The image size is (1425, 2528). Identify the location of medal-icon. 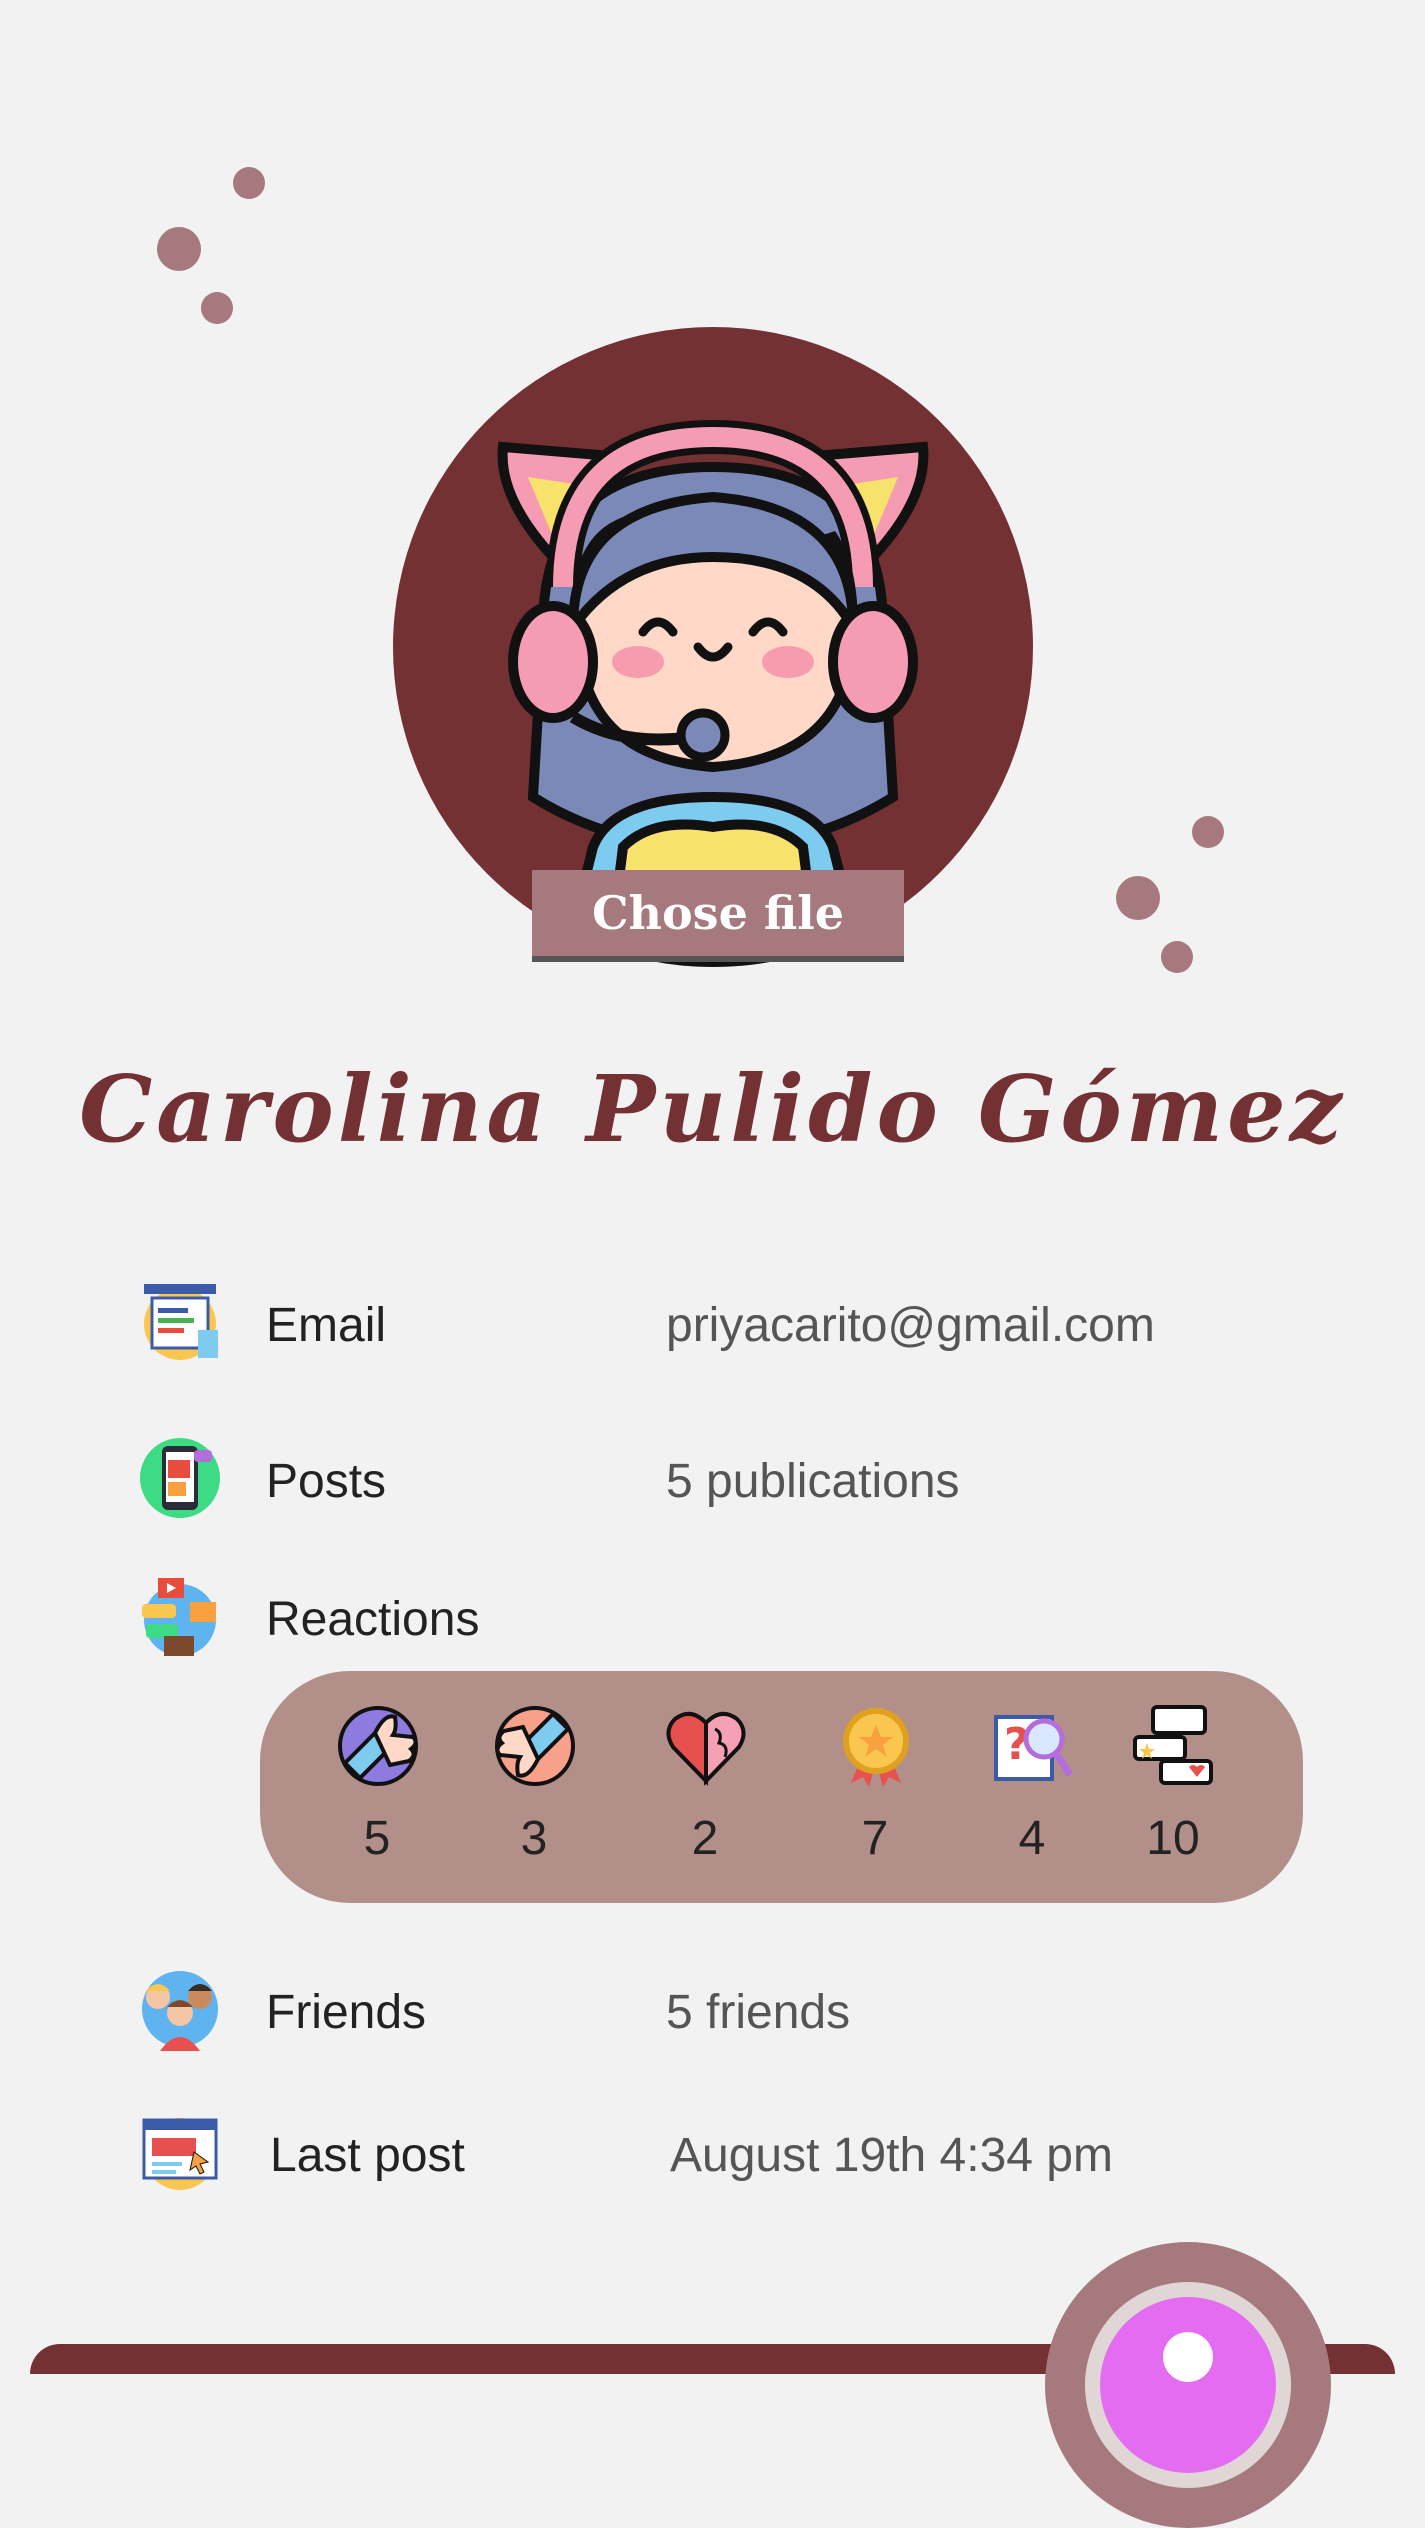
(876, 1747).